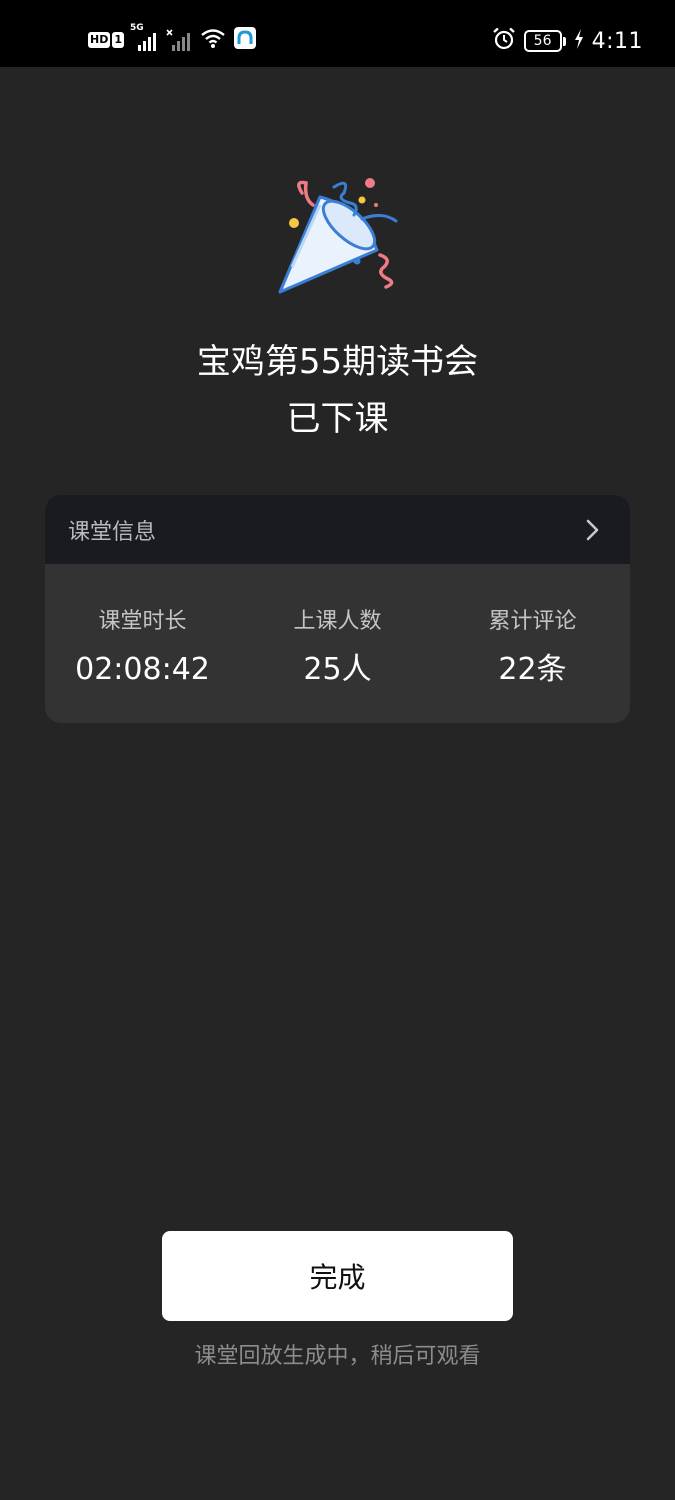  I want to click on class-info-card: 课堂信息 课堂时长 02:08:42 上课人数 25人 累计评论 22条, so click(337, 609).